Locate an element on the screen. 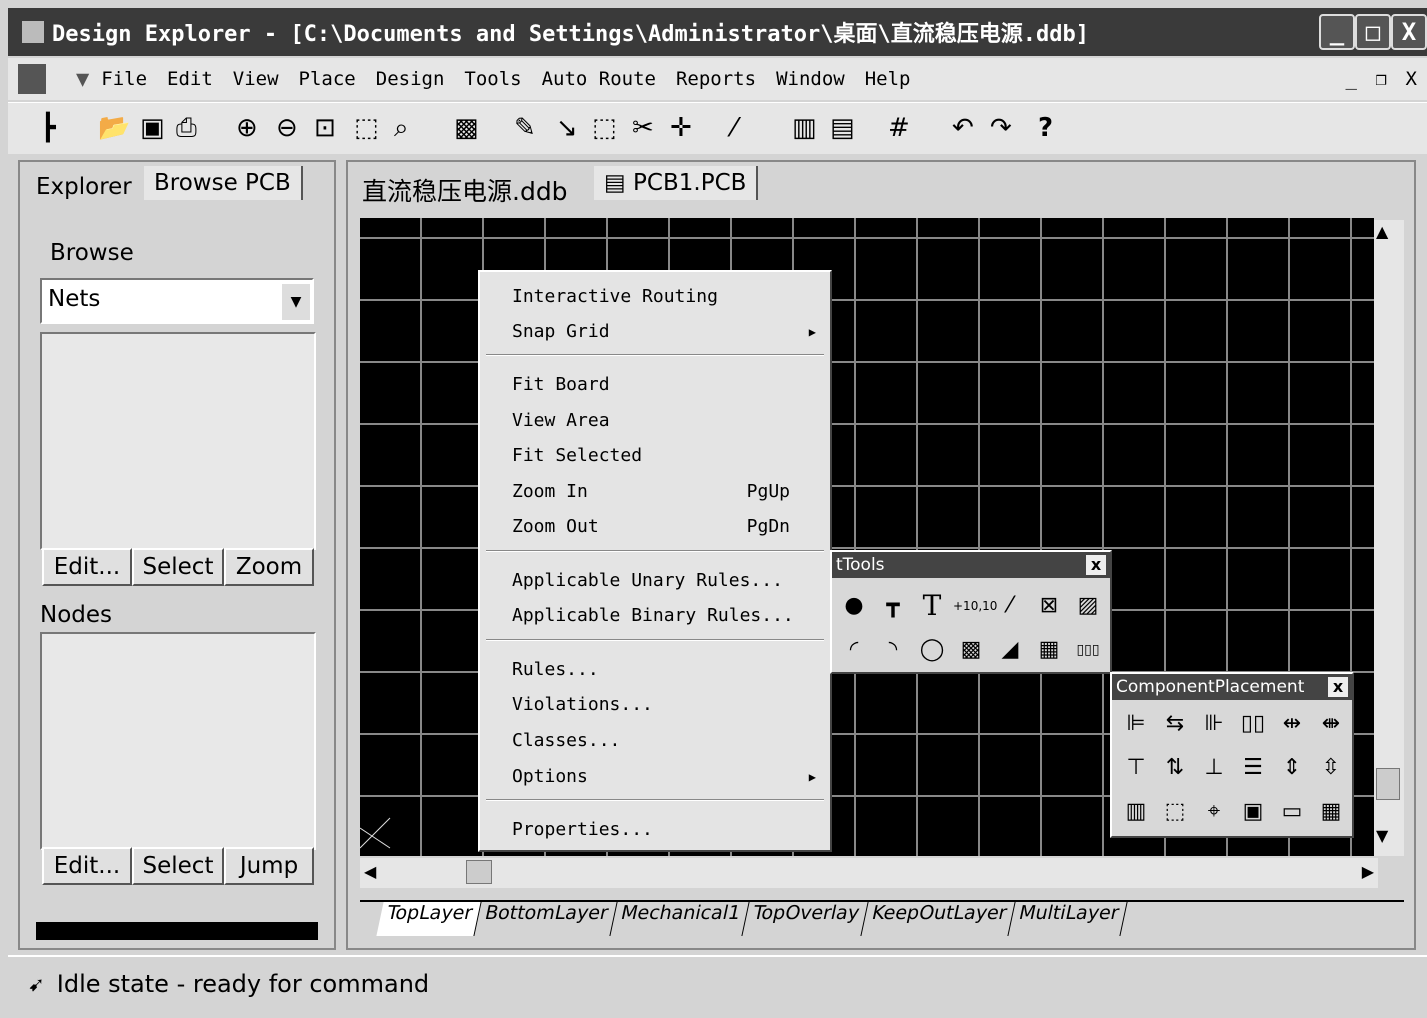 The height and width of the screenshot is (1018, 1427). layer-tab-mechanical1: Mechanical1 is located at coordinates (680, 919).